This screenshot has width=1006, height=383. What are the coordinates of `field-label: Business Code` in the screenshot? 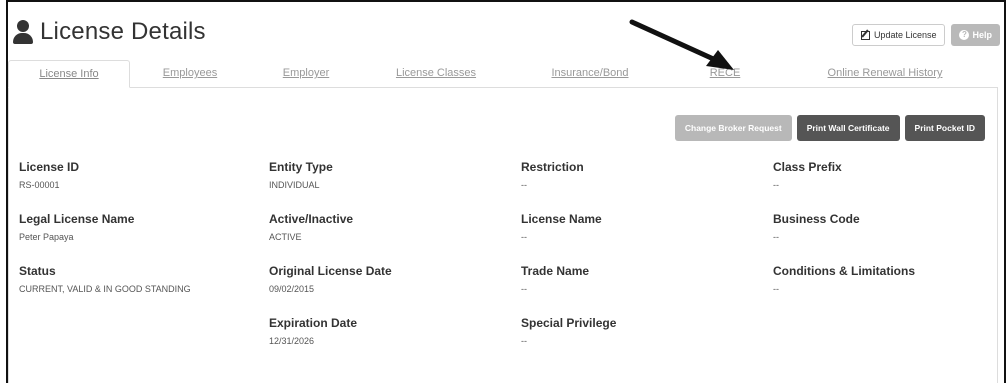 It's located at (816, 219).